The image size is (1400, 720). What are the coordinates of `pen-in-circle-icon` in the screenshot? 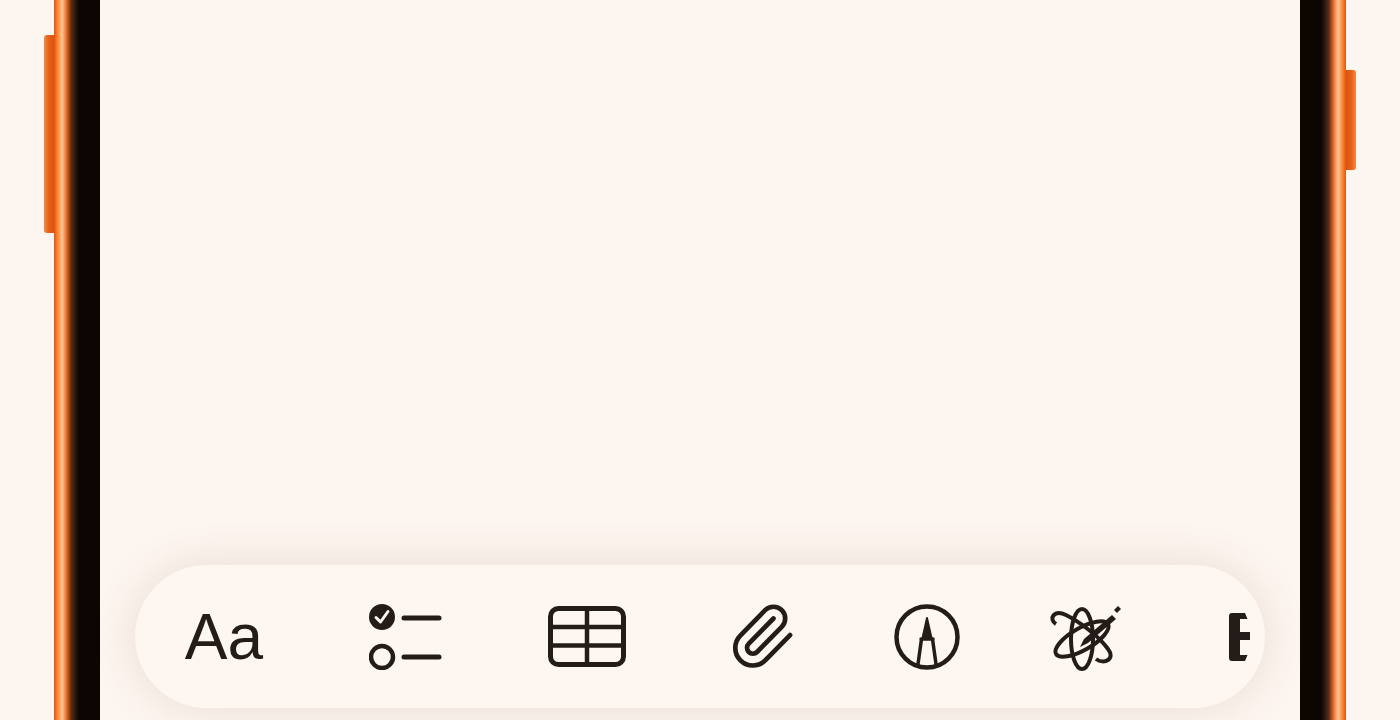 It's located at (926, 636).